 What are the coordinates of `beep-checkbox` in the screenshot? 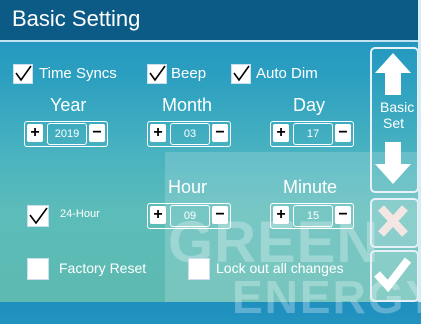 It's located at (157, 74).